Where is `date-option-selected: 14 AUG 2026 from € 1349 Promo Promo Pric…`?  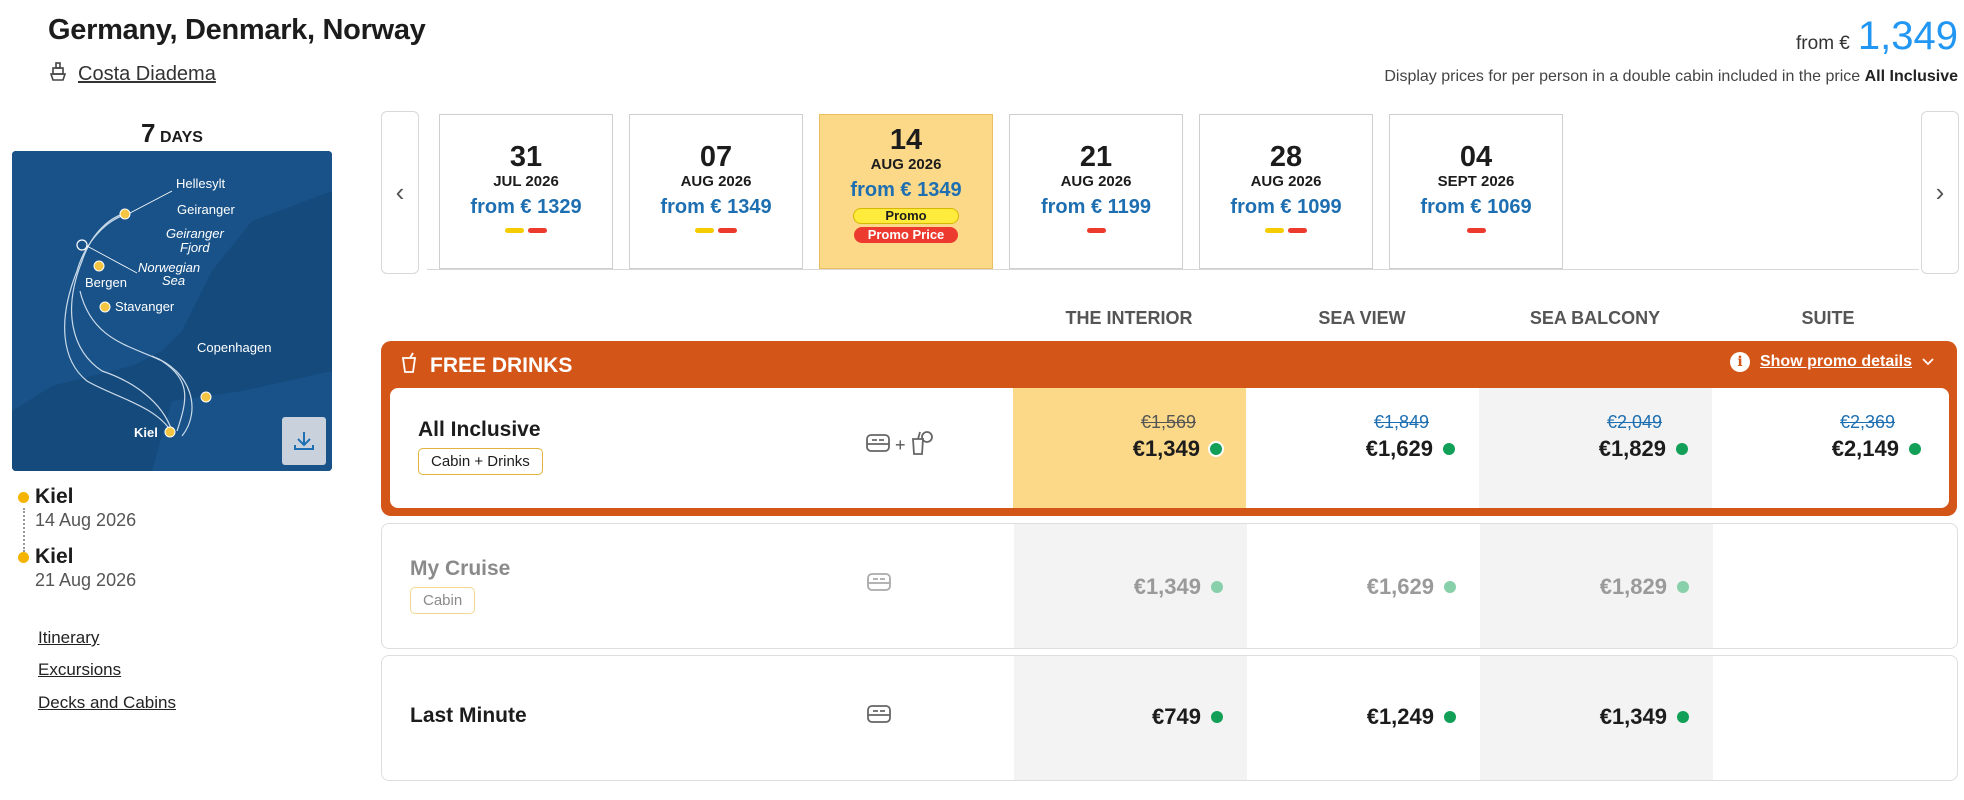 date-option-selected: 14 AUG 2026 from € 1349 Promo Promo Pric… is located at coordinates (906, 191).